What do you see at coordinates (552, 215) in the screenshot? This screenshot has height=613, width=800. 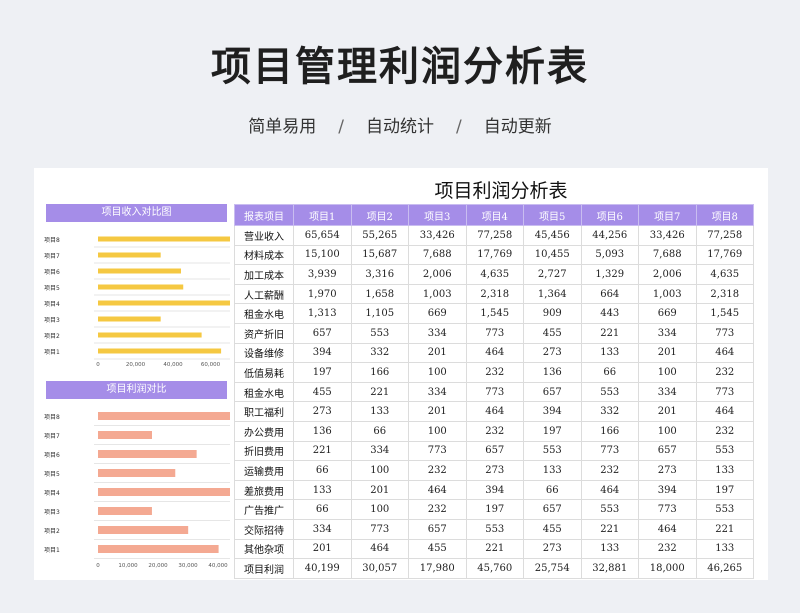 I see `header-project: 项目5` at bounding box center [552, 215].